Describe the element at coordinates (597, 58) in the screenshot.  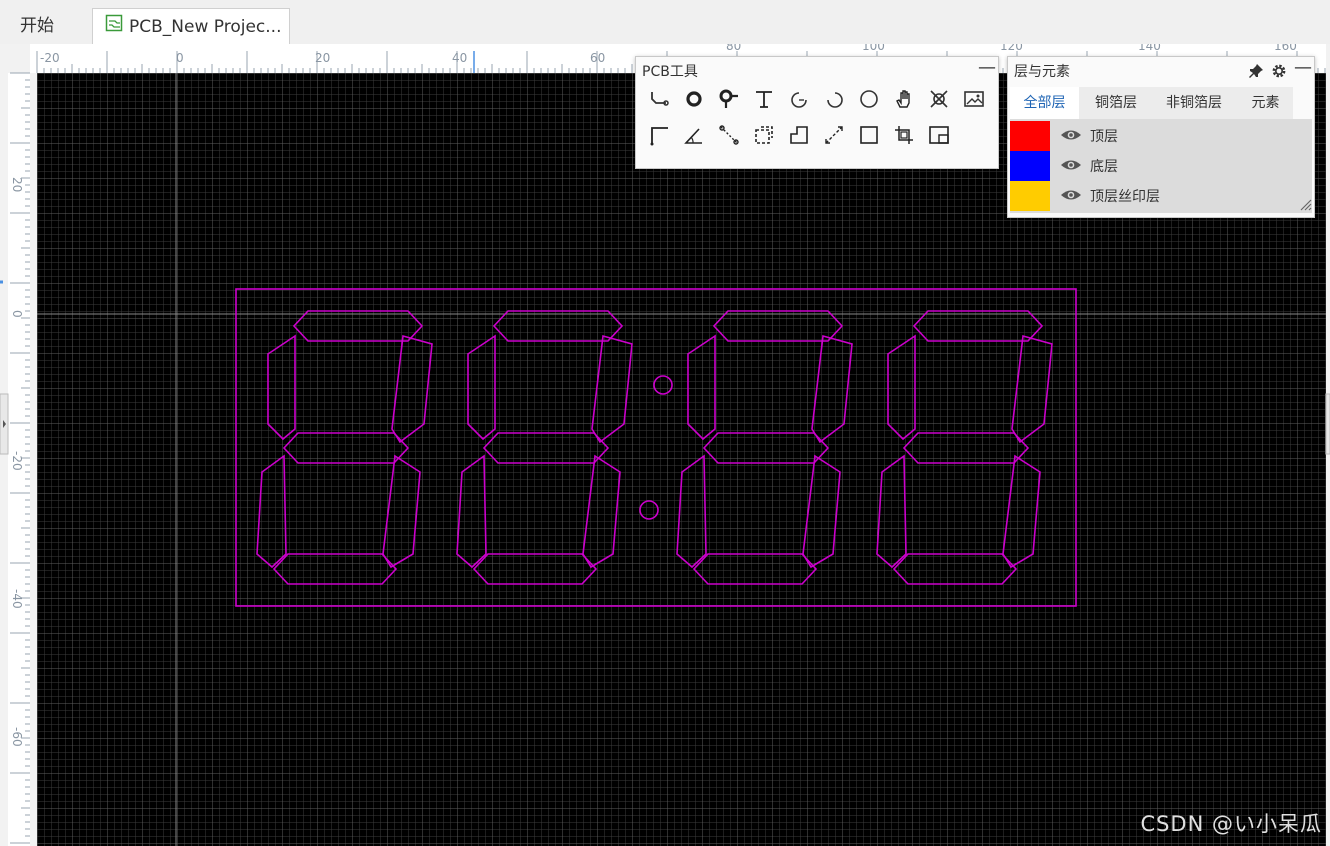
I see `ruler-top-label: 60` at that location.